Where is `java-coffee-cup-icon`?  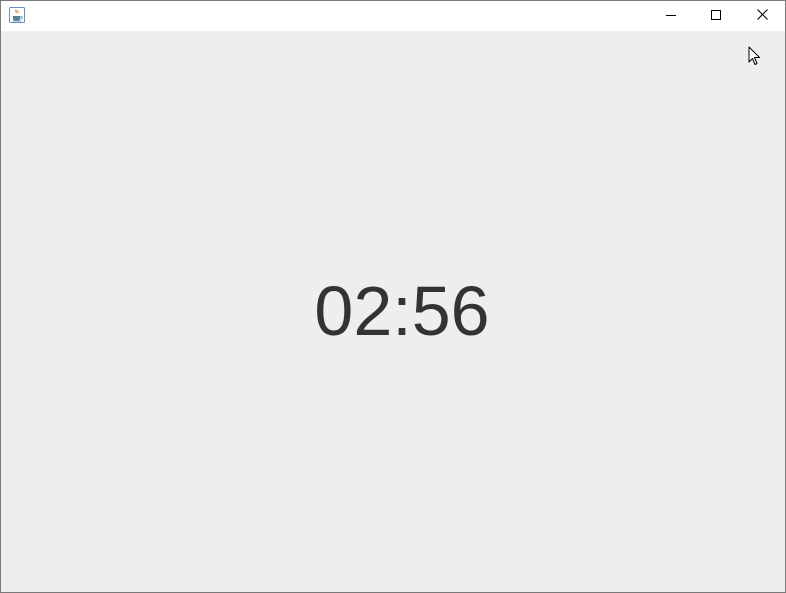
java-coffee-cup-icon is located at coordinates (17, 15).